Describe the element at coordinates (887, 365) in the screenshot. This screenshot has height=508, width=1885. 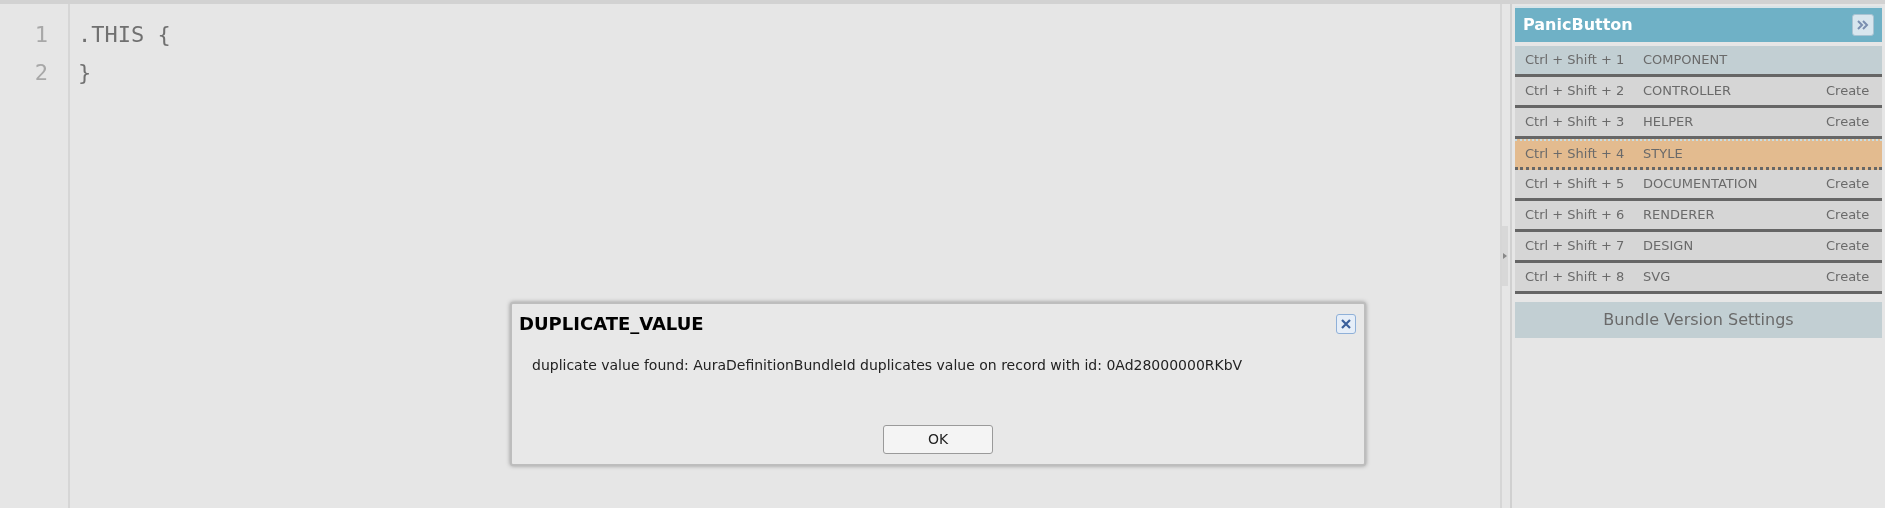
I see `dialog-message: duplicate value found: AuraDefinitionBundleId duplicates value on record with id: 0Ad28000000RKbV` at that location.